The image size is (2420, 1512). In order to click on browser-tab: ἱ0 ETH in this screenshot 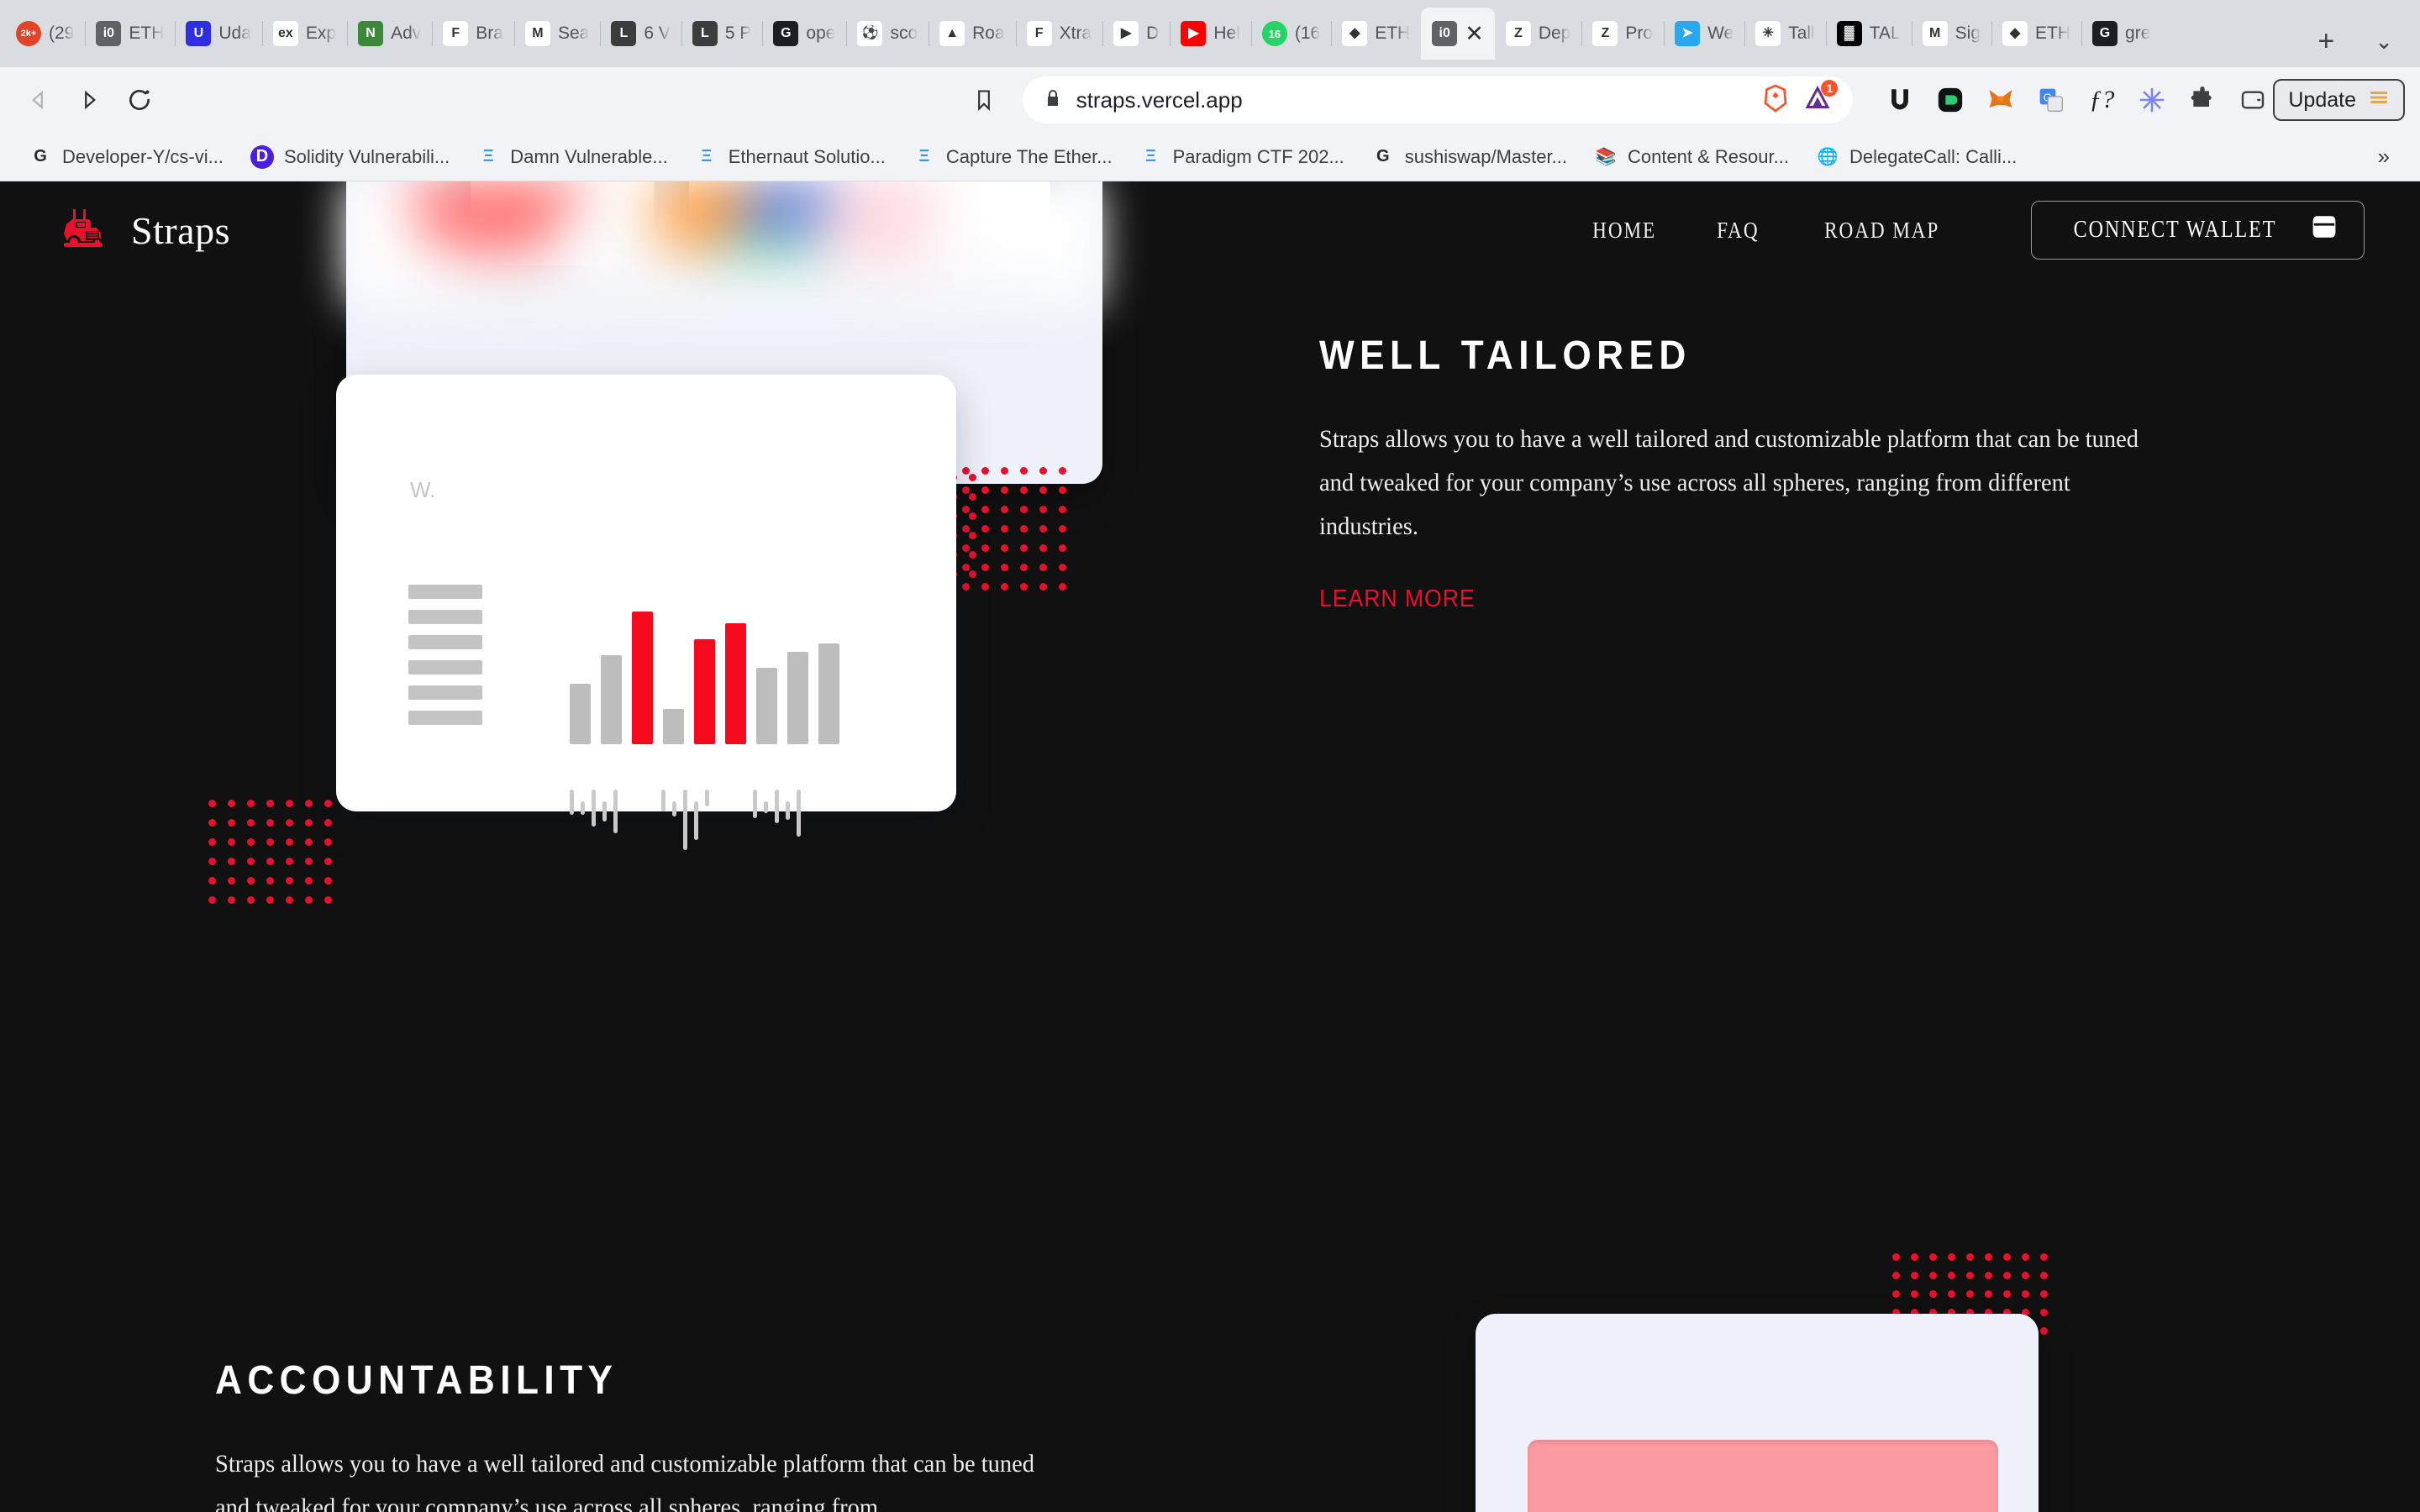, I will do `click(130, 34)`.